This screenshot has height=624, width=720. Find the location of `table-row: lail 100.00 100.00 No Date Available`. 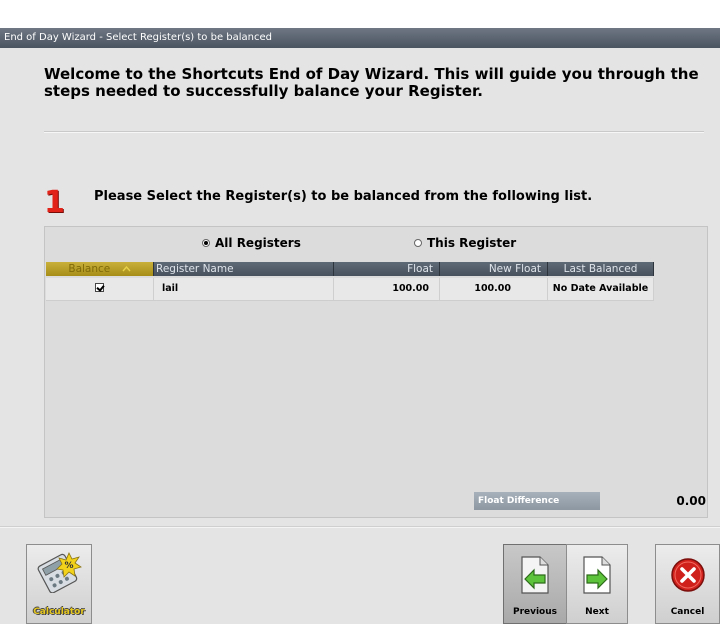

table-row: lail 100.00 100.00 No Date Available is located at coordinates (350, 289).